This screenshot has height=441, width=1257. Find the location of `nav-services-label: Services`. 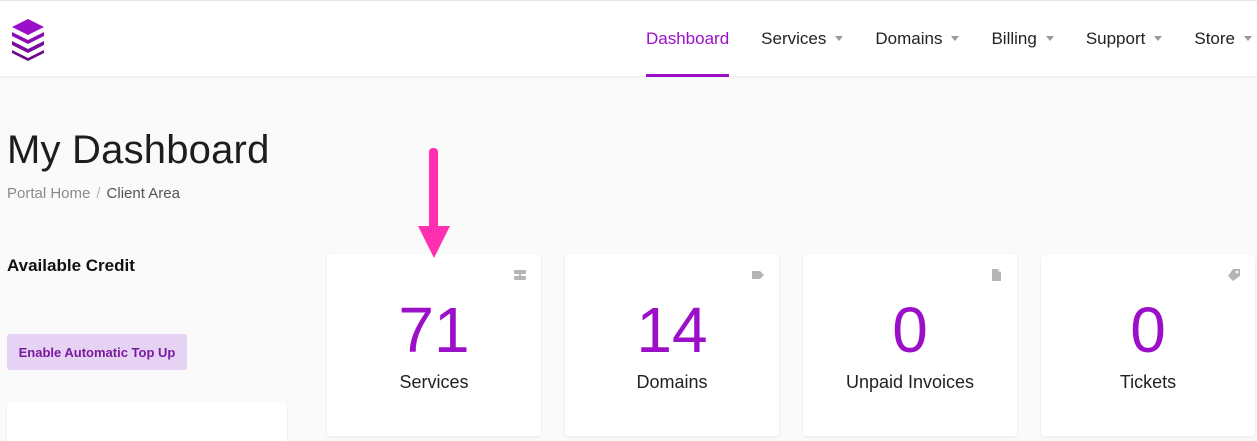

nav-services-label: Services is located at coordinates (794, 38).